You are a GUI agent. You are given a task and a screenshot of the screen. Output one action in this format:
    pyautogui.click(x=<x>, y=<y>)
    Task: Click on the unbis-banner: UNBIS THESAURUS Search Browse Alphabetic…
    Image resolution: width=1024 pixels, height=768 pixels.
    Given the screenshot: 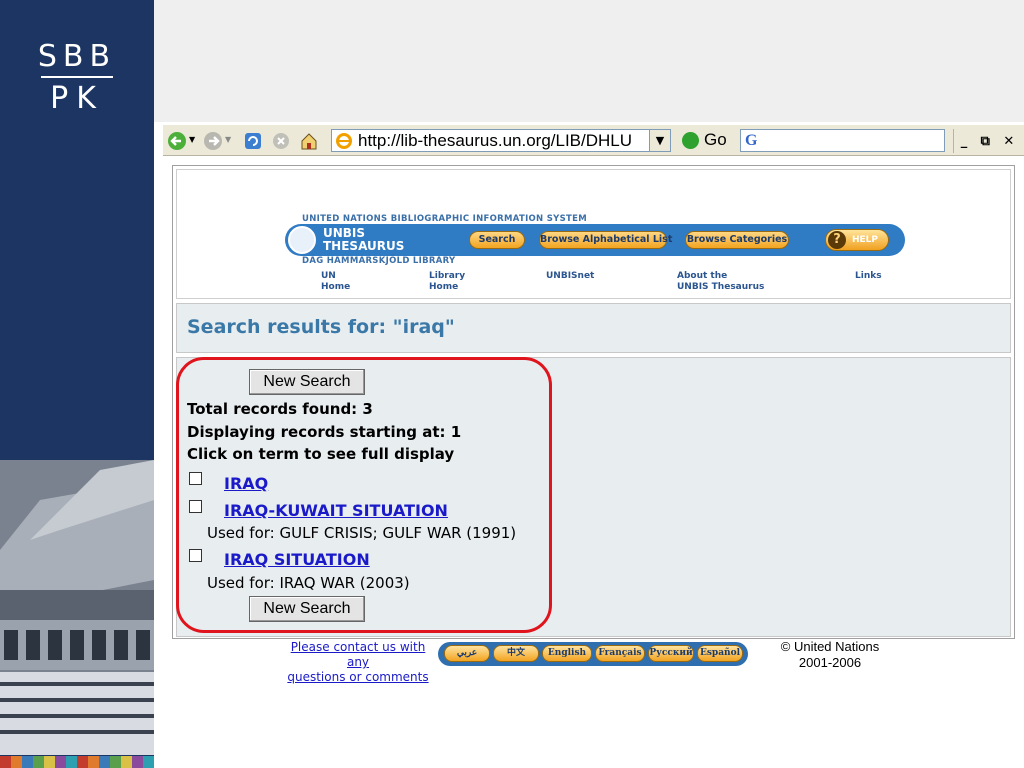 What is the action you would take?
    pyautogui.click(x=595, y=240)
    